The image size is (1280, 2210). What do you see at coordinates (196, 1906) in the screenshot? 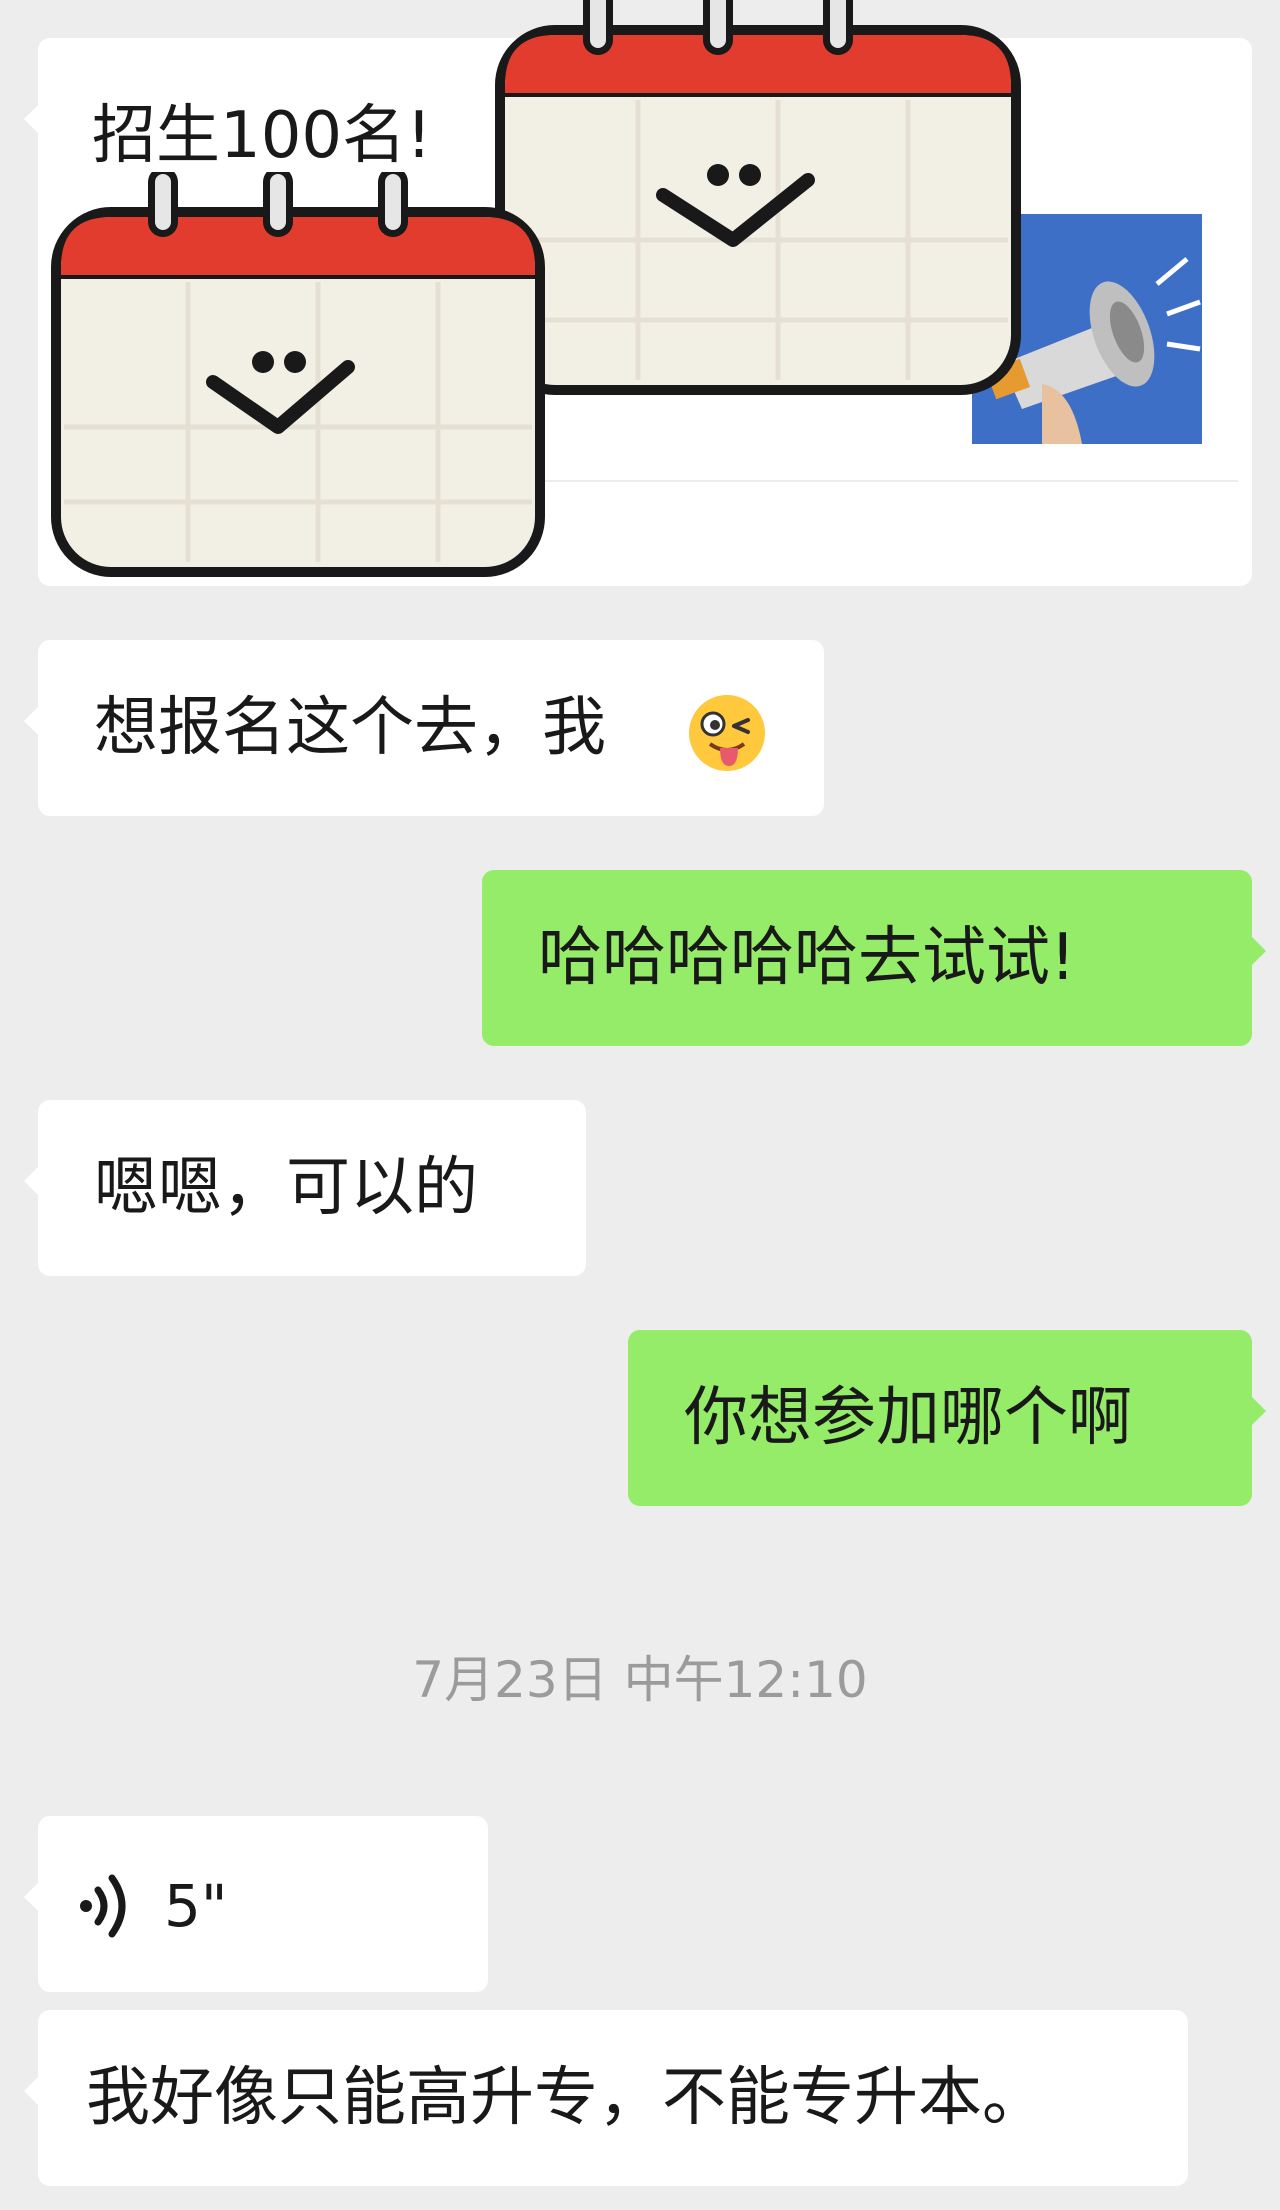
I see `voice-duration: 5"` at bounding box center [196, 1906].